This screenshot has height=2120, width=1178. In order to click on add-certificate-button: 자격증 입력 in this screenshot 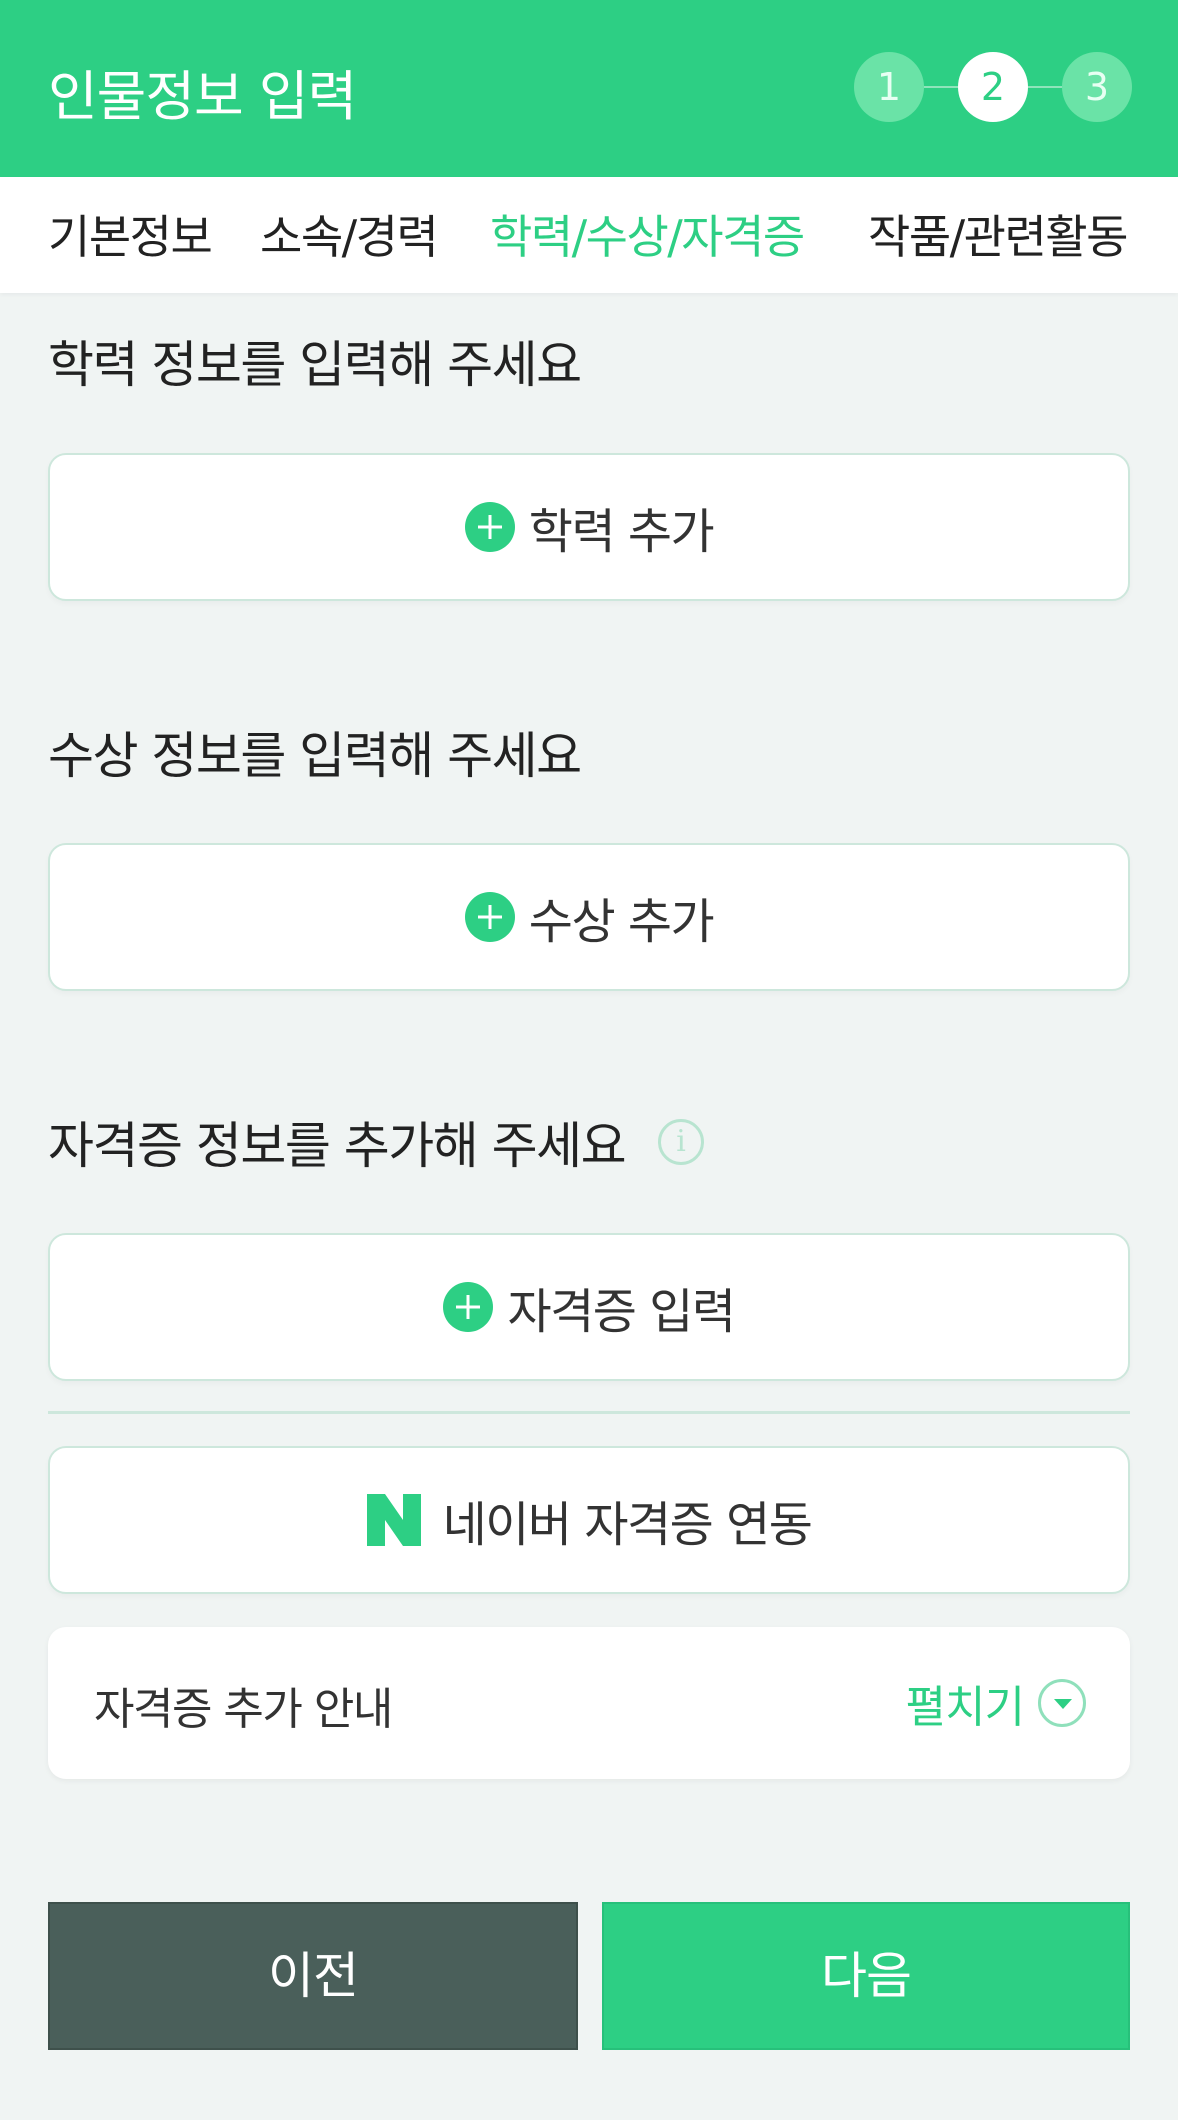, I will do `click(589, 1307)`.